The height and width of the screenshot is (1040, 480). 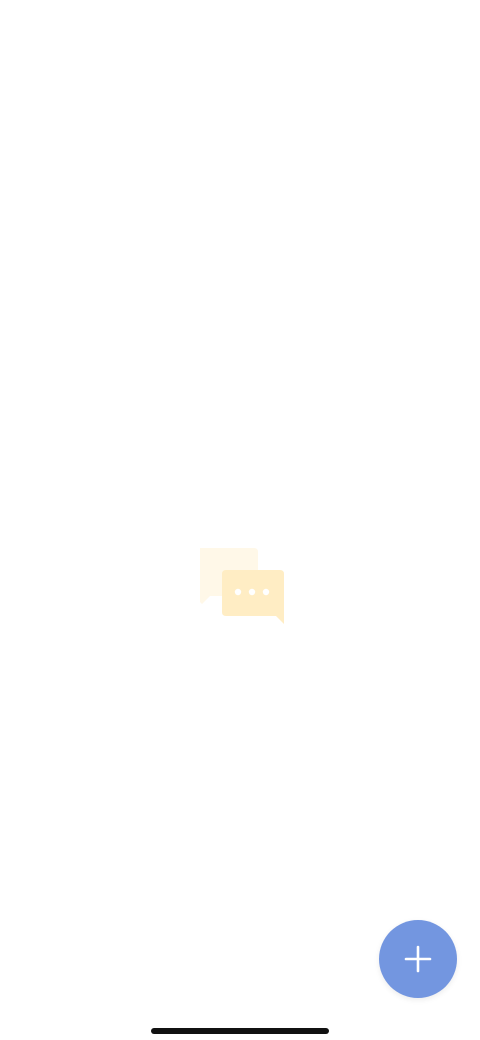 I want to click on plus-icon, so click(x=418, y=959).